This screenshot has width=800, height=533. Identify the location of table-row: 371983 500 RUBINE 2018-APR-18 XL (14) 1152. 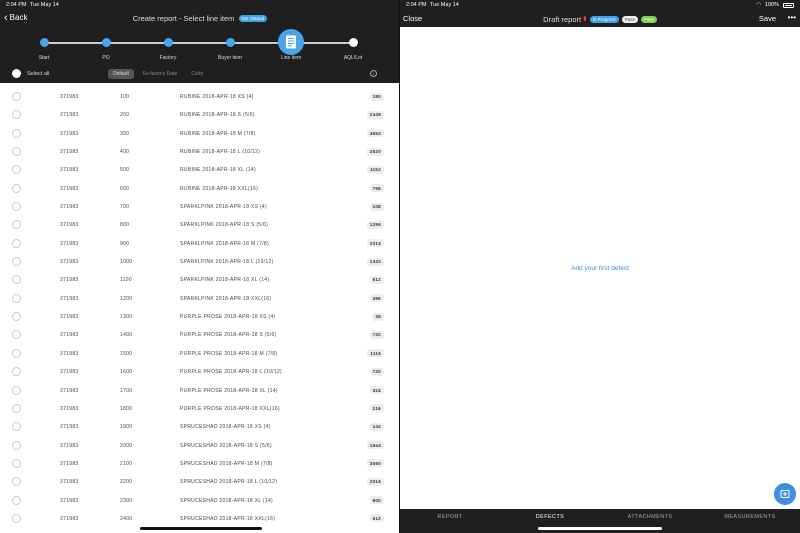
(200, 169).